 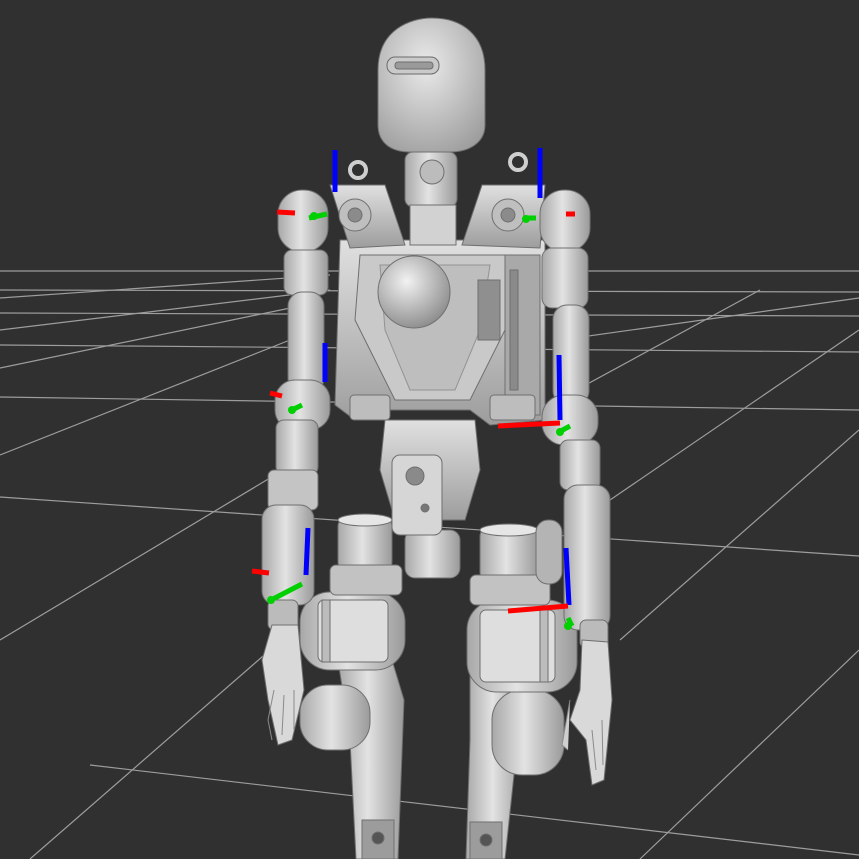 What do you see at coordinates (414, 292) in the screenshot?
I see `chest-sphere` at bounding box center [414, 292].